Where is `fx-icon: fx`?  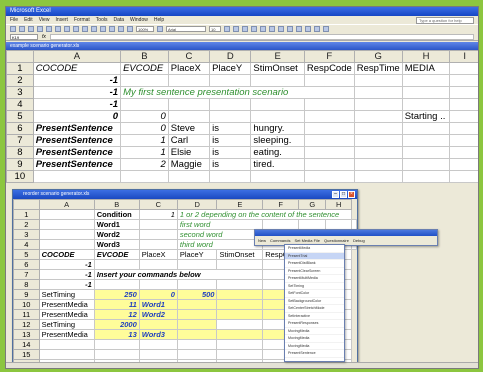 fx-icon: fx is located at coordinates (44, 37).